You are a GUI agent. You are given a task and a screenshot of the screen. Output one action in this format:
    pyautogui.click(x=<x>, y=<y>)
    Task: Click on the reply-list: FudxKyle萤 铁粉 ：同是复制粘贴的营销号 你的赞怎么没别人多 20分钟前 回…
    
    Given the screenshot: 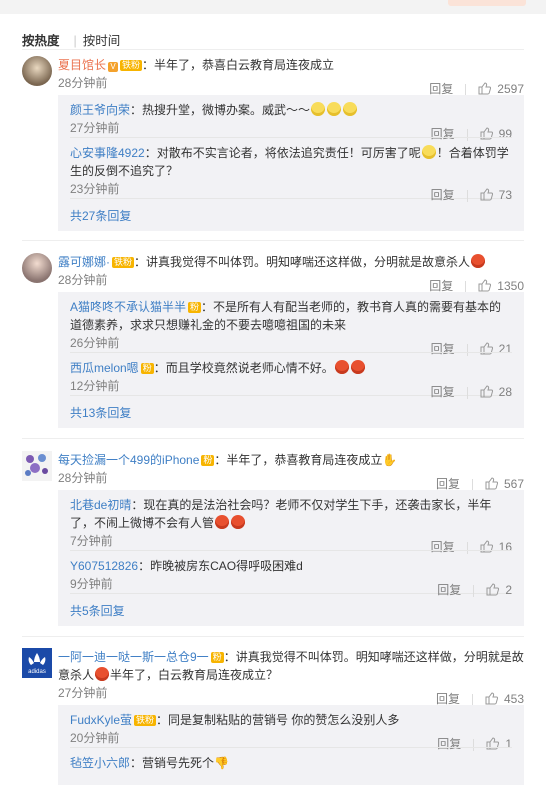 What is the action you would take?
    pyautogui.click(x=291, y=745)
    